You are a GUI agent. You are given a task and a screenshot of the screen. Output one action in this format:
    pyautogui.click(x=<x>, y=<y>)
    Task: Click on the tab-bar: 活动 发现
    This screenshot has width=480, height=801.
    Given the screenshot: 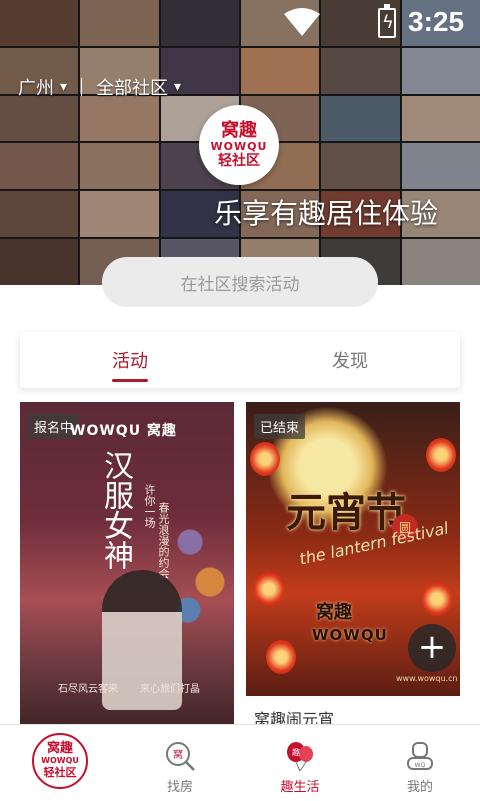 What is the action you would take?
    pyautogui.click(x=240, y=360)
    